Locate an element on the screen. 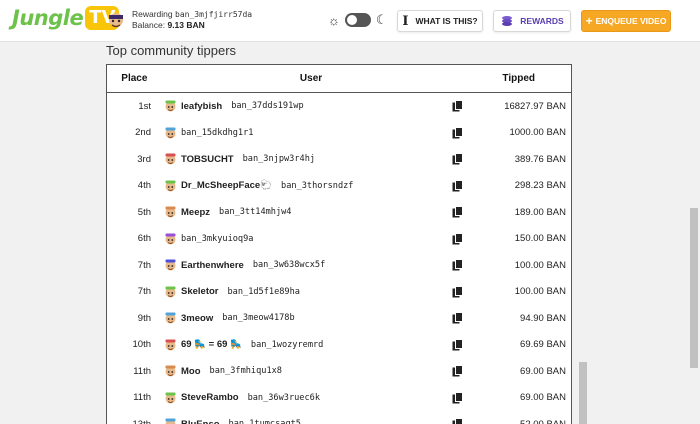  row-user: BluEnso ban_1tumcsaqt5 is located at coordinates (241, 421).